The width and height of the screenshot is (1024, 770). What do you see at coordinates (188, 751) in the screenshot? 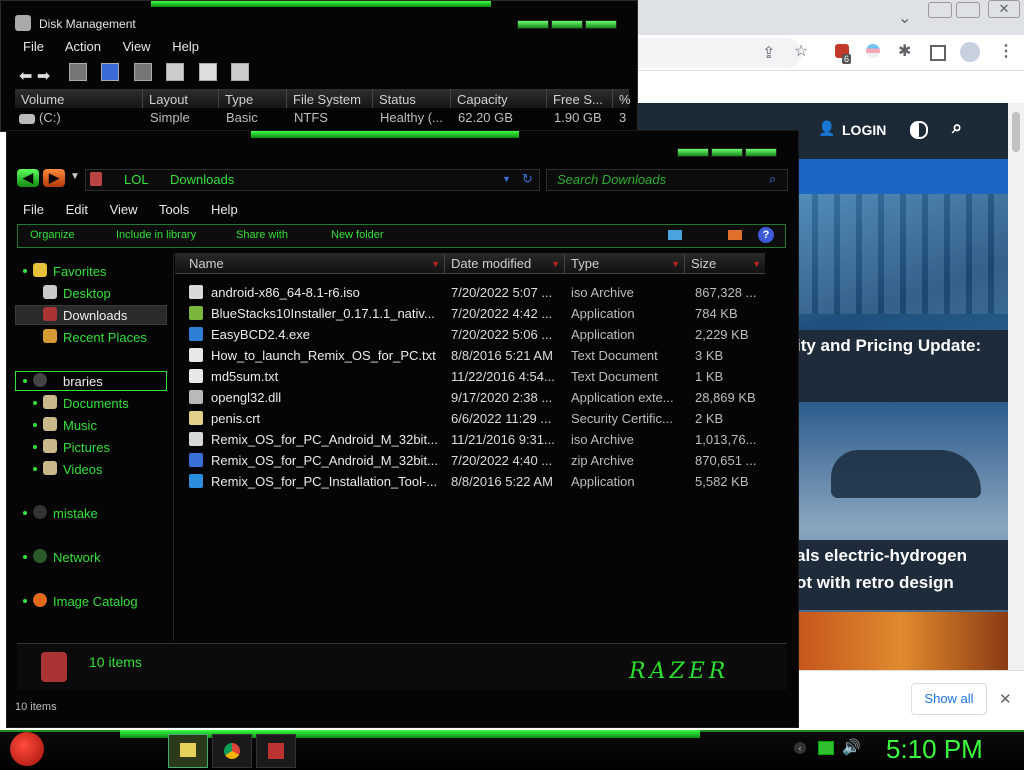
I see `taskbar-explorer-button` at bounding box center [188, 751].